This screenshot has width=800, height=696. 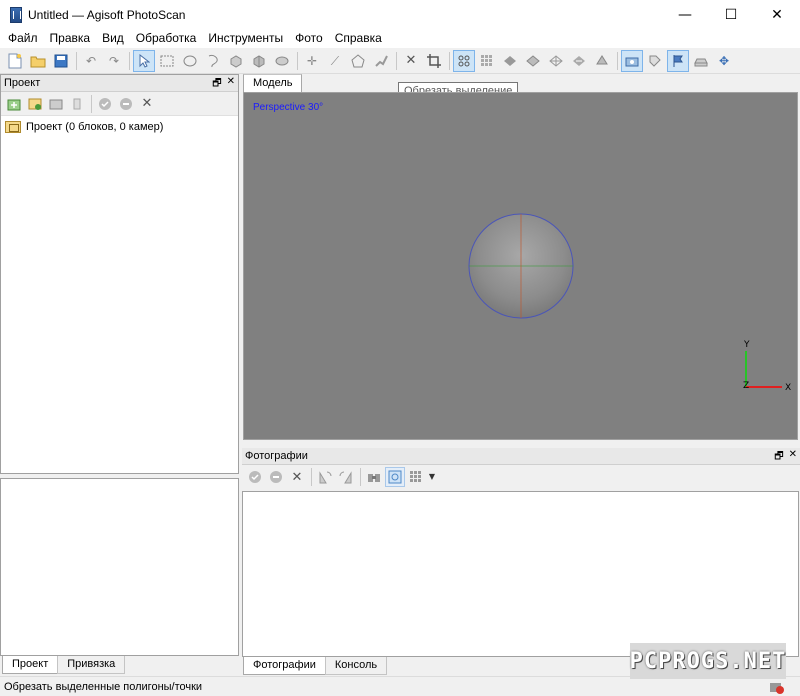 What do you see at coordinates (629, 303) in the screenshot?
I see `viewport-canvas: Y X Z` at bounding box center [629, 303].